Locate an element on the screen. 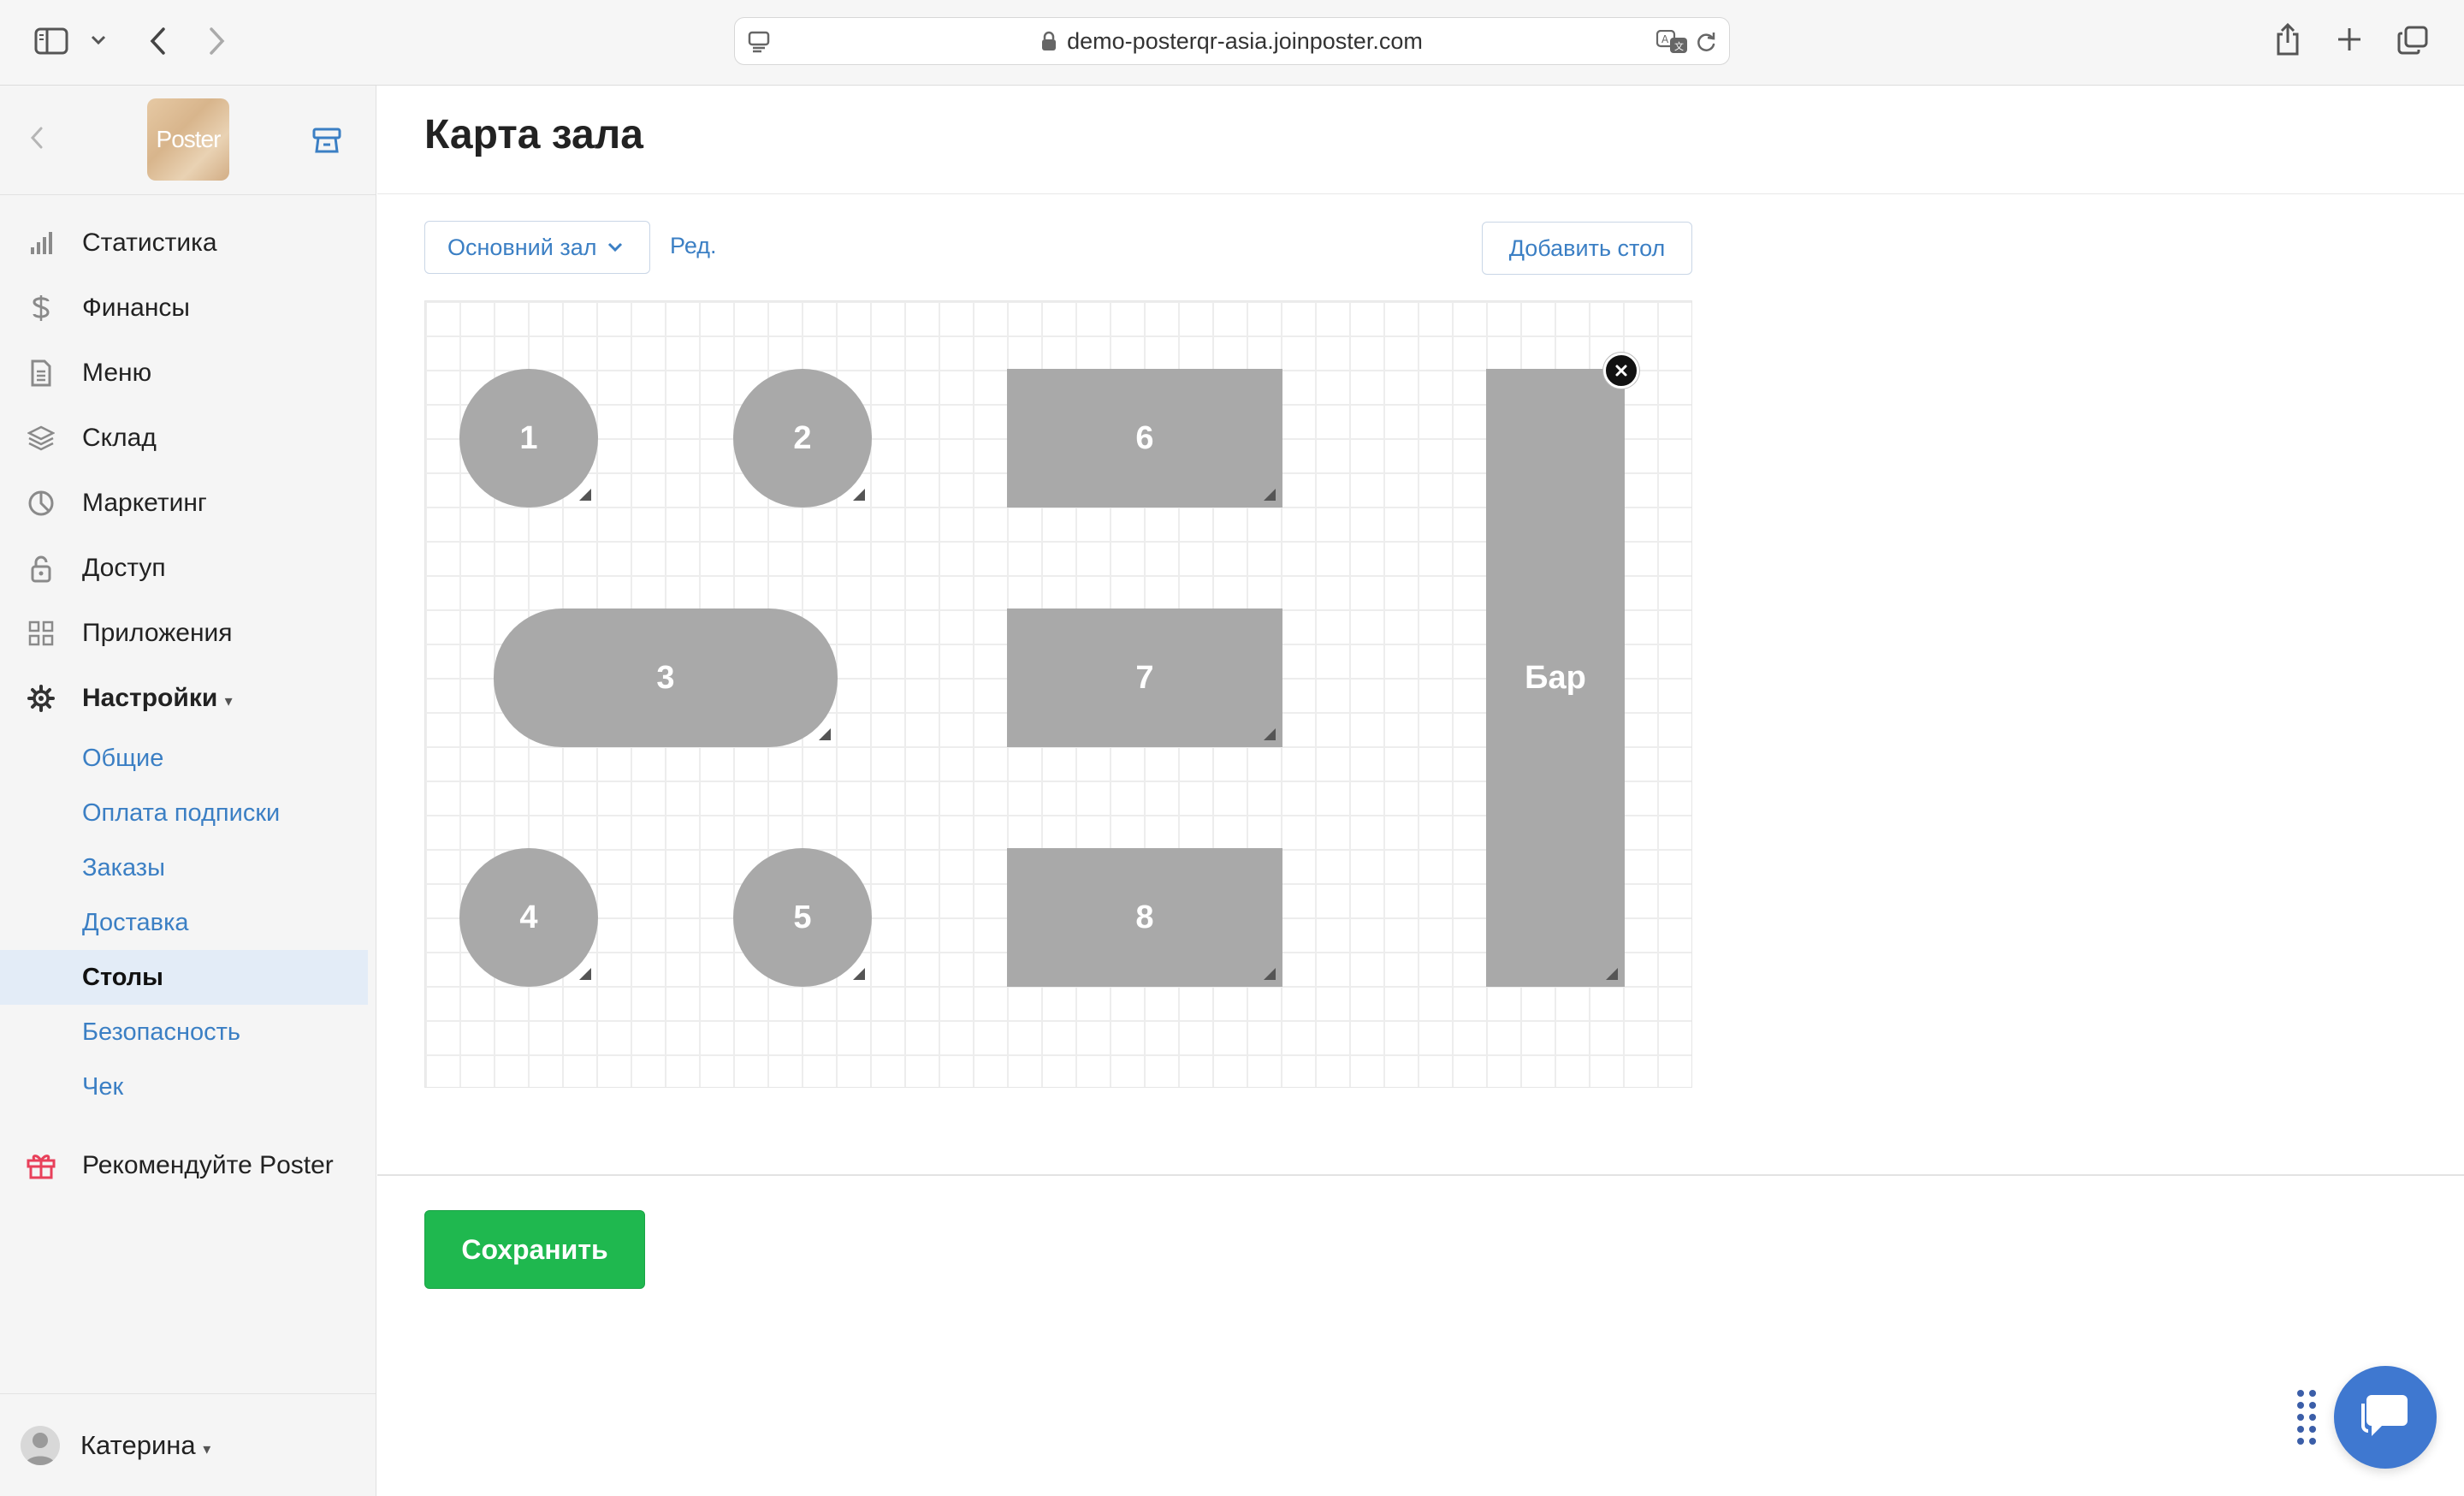  table-label: 3 is located at coordinates (665, 677).